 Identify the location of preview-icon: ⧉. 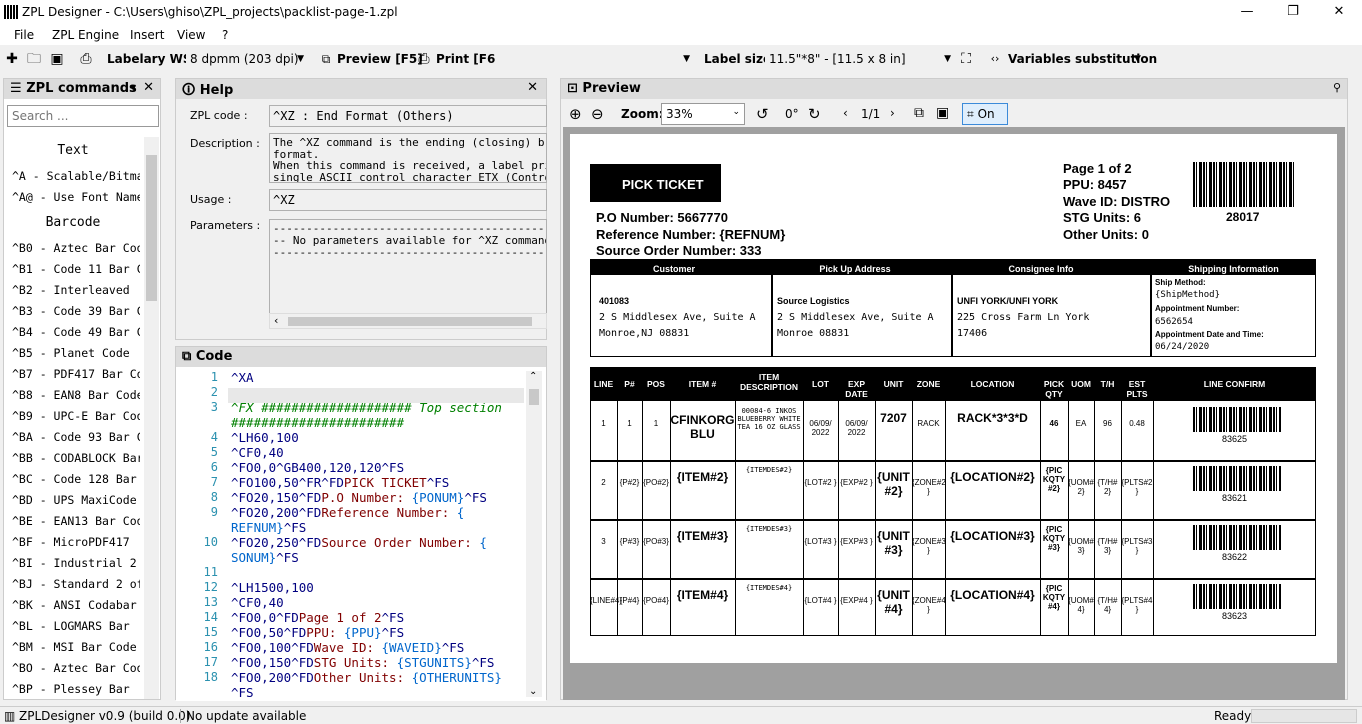
(326, 59).